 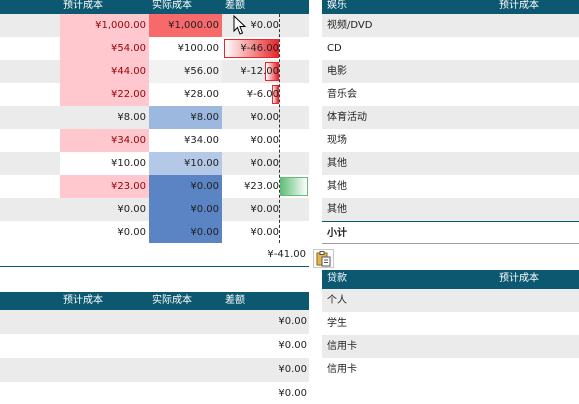 I want to click on entertainment-item: 现场, so click(x=450, y=140).